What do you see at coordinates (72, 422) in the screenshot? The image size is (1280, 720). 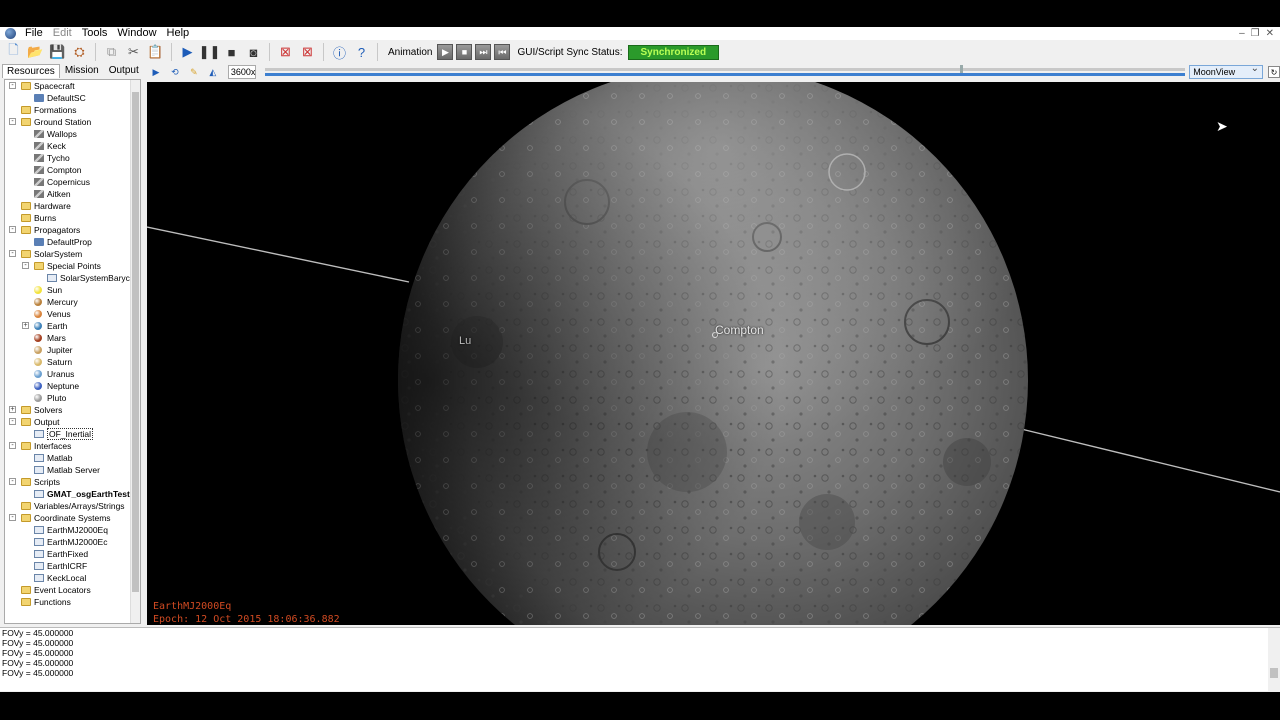 I see `tree-item-output: - Output` at bounding box center [72, 422].